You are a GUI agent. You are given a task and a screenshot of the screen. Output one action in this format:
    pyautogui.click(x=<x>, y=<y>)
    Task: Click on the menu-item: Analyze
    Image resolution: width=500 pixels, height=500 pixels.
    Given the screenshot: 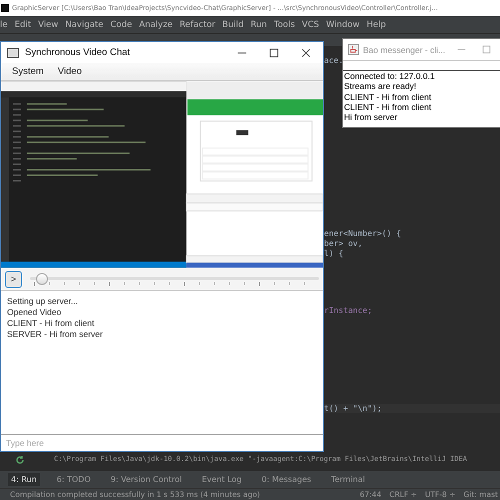 What is the action you would take?
    pyautogui.click(x=156, y=25)
    